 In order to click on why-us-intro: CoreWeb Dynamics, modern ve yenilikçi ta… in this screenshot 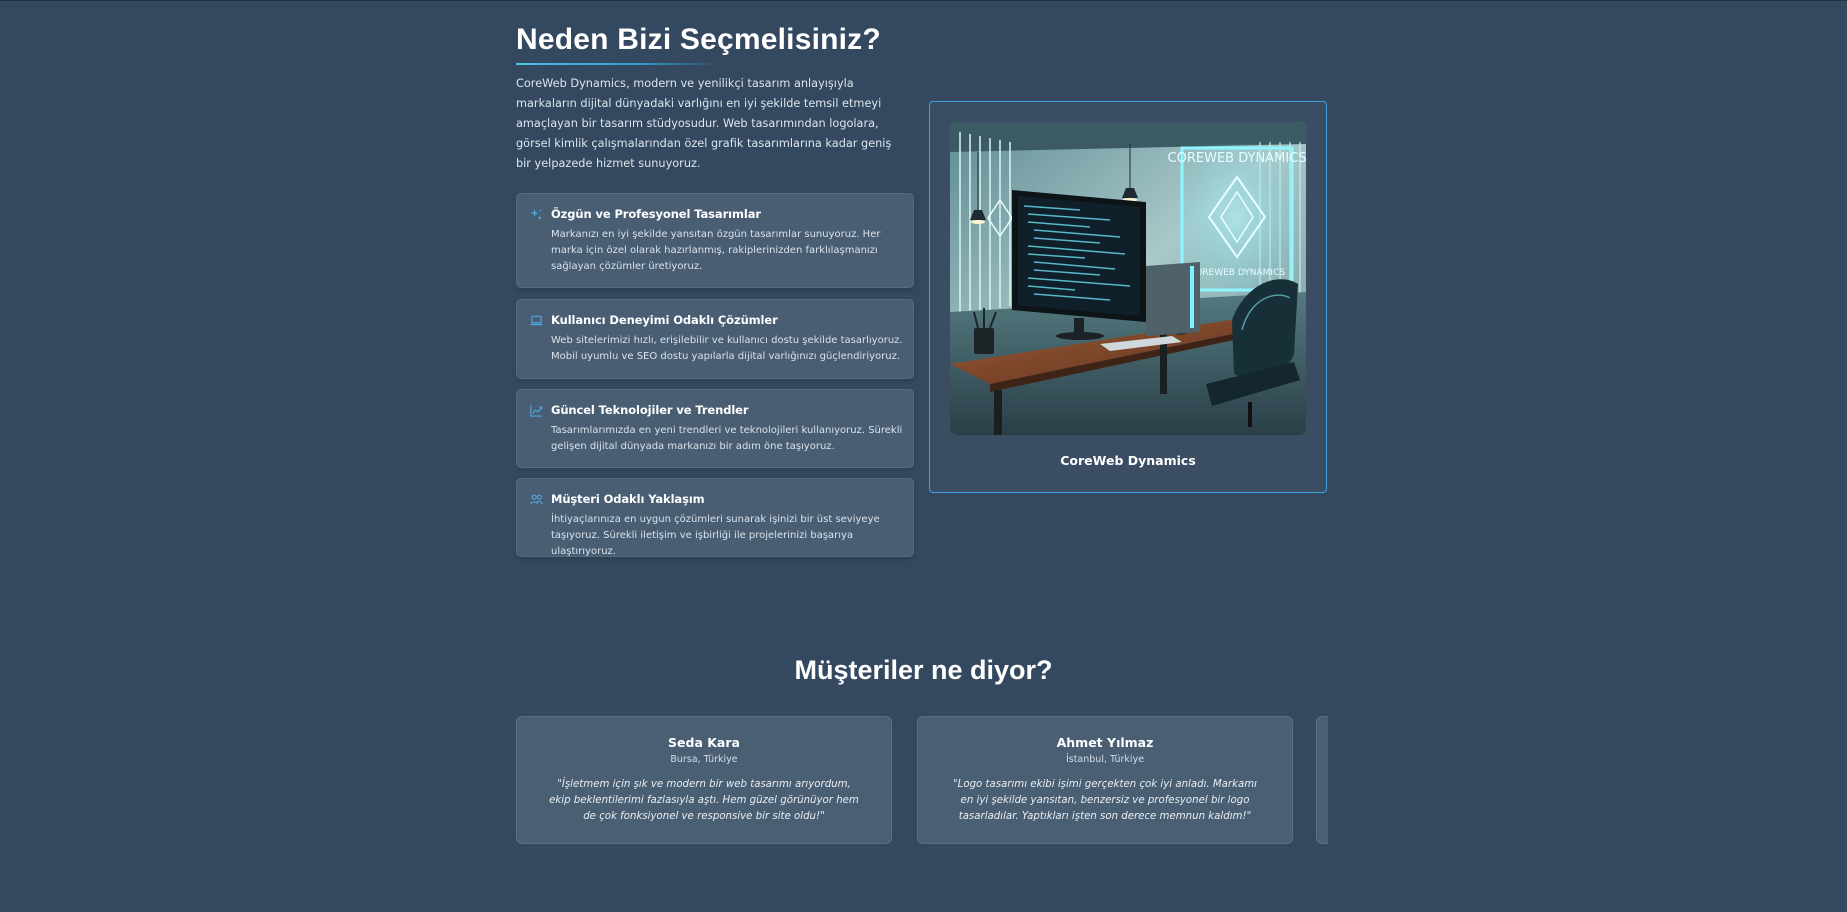, I will do `click(704, 123)`.